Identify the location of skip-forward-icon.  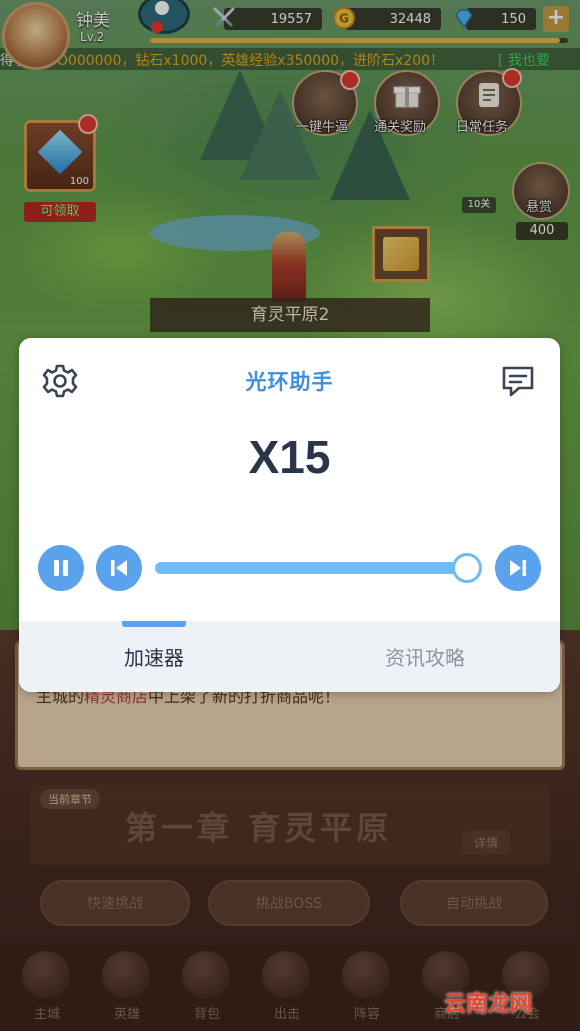
(518, 568).